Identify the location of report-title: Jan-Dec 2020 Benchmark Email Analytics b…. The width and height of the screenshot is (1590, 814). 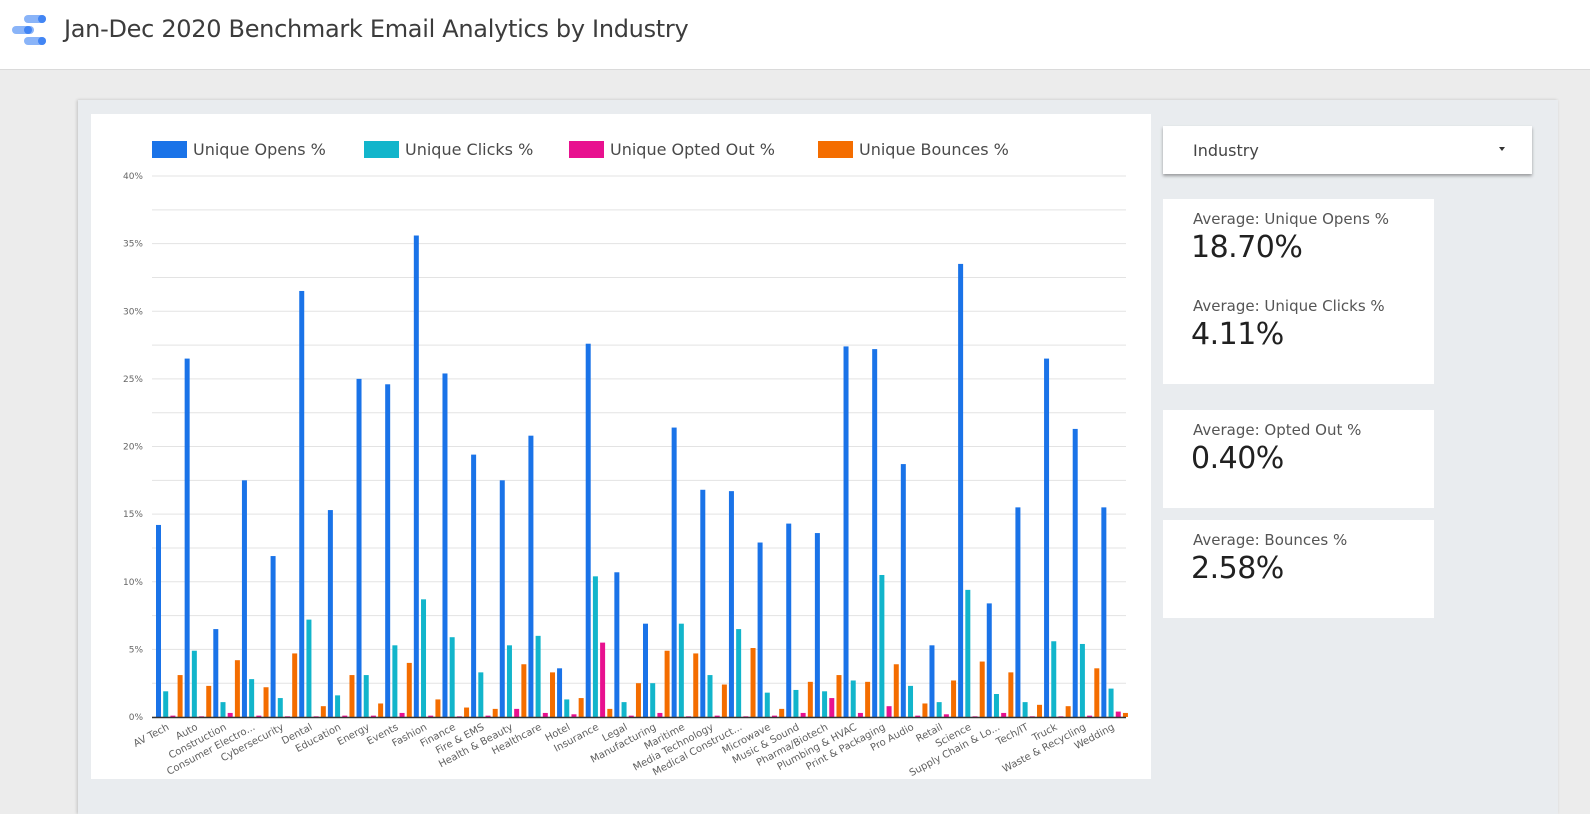
(376, 29).